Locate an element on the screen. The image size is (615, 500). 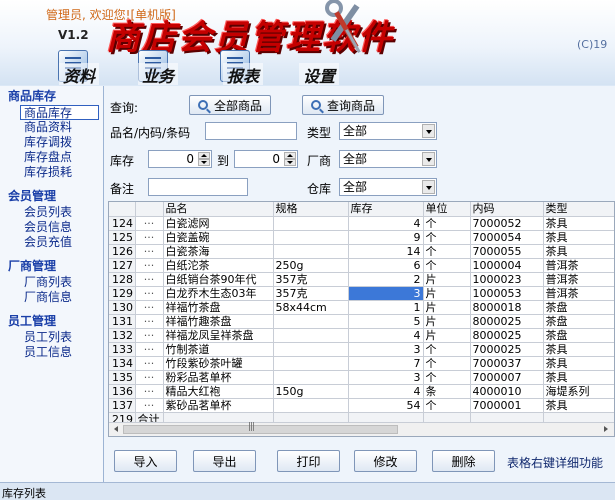
col-header-spec: 规格 is located at coordinates (311, 209).